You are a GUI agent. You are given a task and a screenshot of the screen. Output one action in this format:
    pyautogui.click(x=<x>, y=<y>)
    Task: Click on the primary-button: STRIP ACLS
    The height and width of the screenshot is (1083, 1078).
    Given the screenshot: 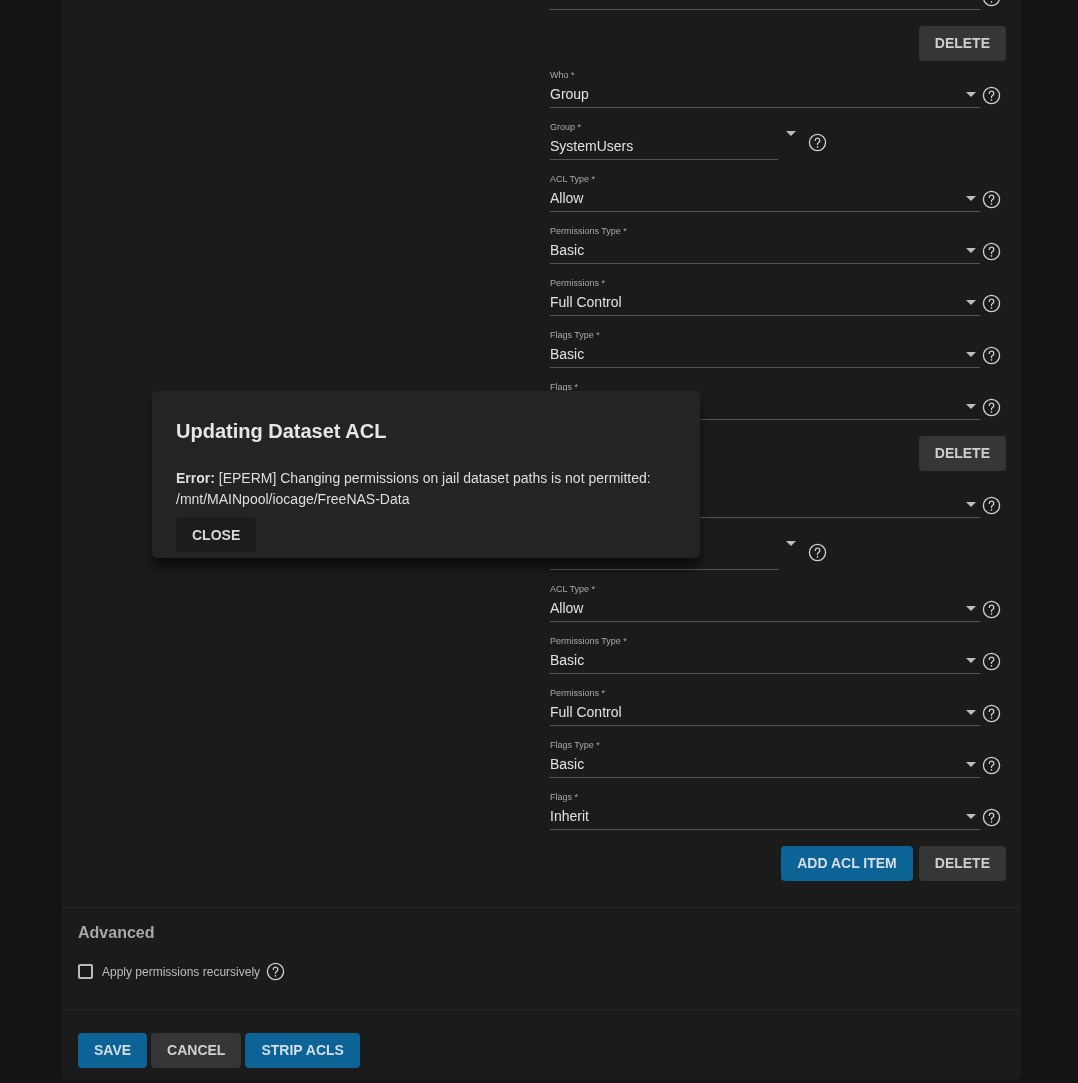 What is the action you would take?
    pyautogui.click(x=302, y=1050)
    